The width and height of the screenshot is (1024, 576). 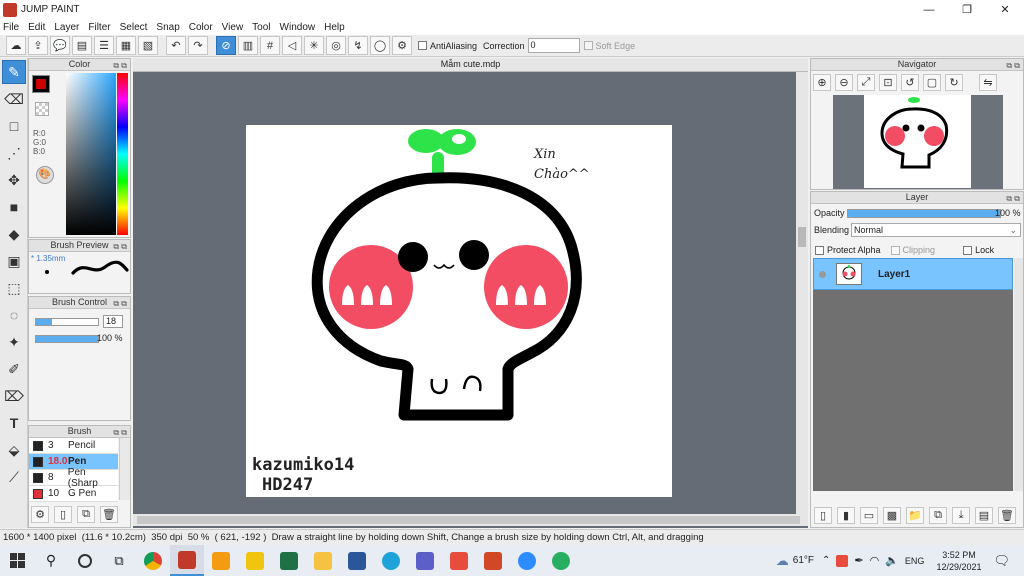 I want to click on green-app-icon, so click(x=561, y=560).